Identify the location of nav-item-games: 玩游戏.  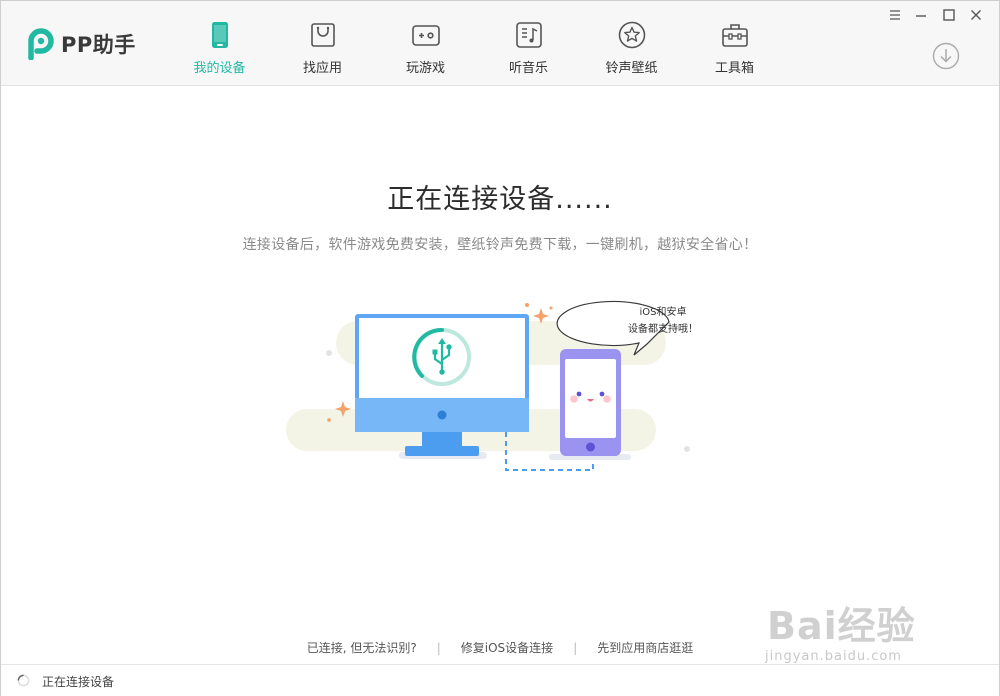
(425, 43).